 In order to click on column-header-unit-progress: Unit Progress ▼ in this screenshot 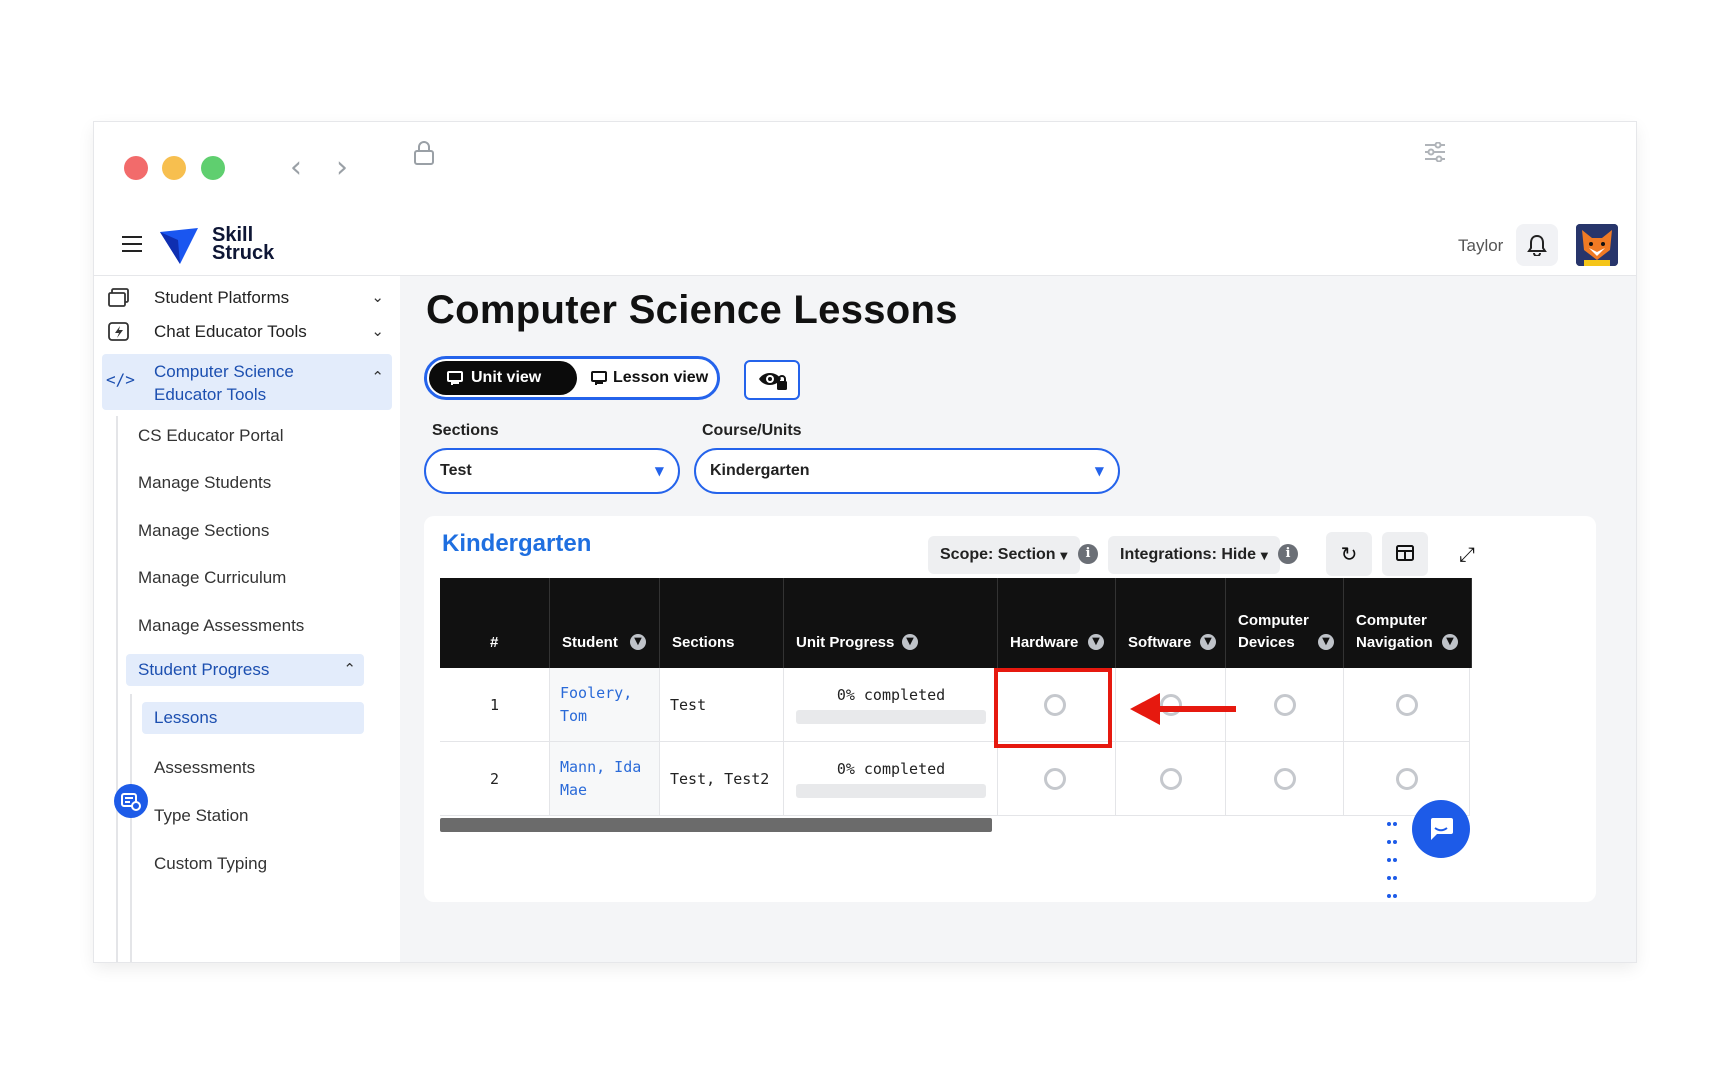, I will do `click(891, 623)`.